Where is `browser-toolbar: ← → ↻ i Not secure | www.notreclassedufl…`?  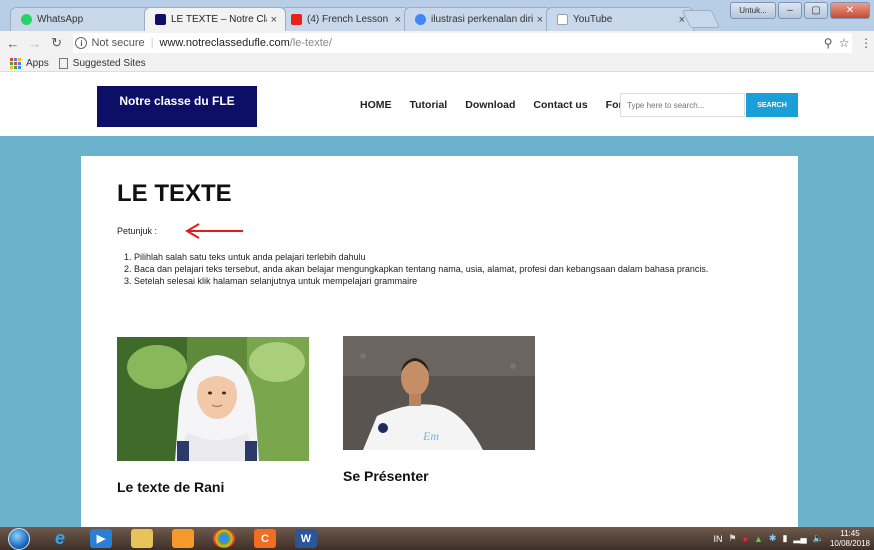 browser-toolbar: ← → ↻ i Not secure | www.notreclassedufl… is located at coordinates (437, 43).